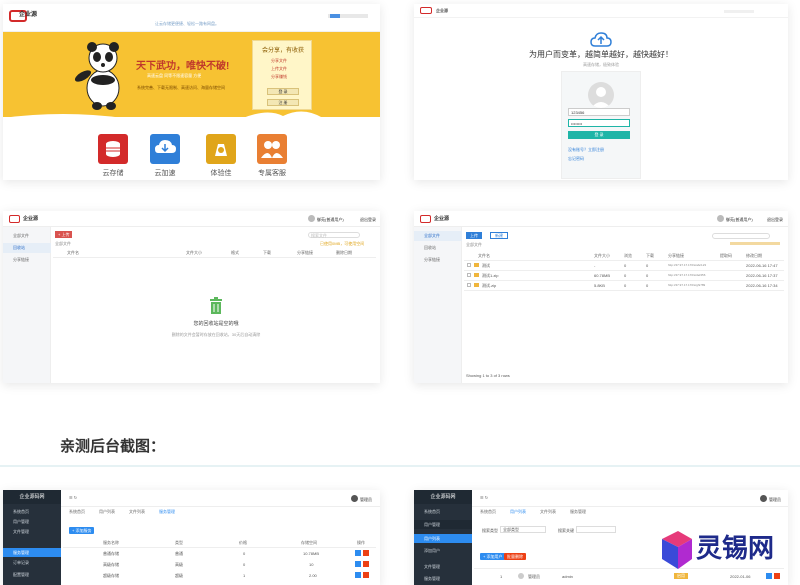 Image resolution: width=800 pixels, height=585 pixels. I want to click on username-input: 123456, so click(599, 112).